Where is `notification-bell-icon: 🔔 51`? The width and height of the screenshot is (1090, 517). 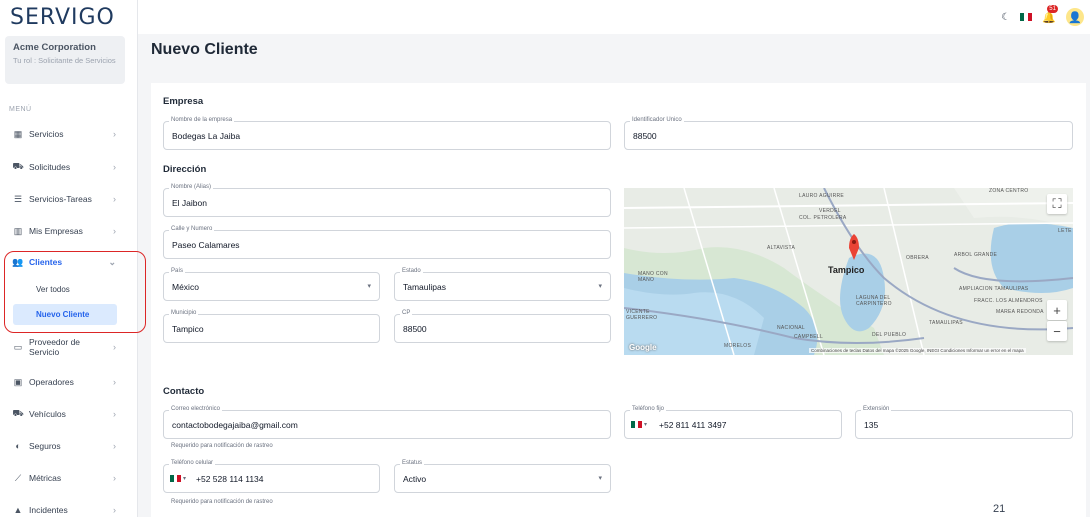 notification-bell-icon: 🔔 51 is located at coordinates (1050, 14).